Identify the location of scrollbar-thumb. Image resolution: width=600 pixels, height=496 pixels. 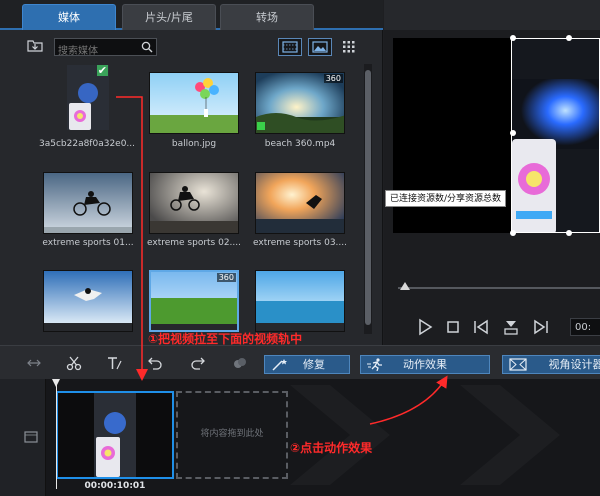
(368, 197).